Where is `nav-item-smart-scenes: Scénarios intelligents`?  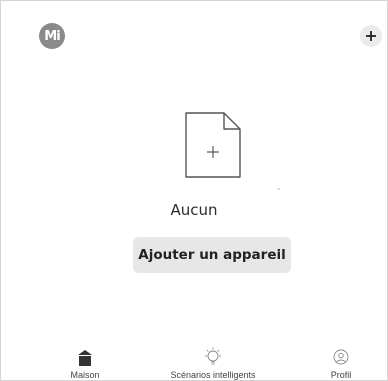
nav-item-smart-scenes: Scénarios intelligents is located at coordinates (213, 363).